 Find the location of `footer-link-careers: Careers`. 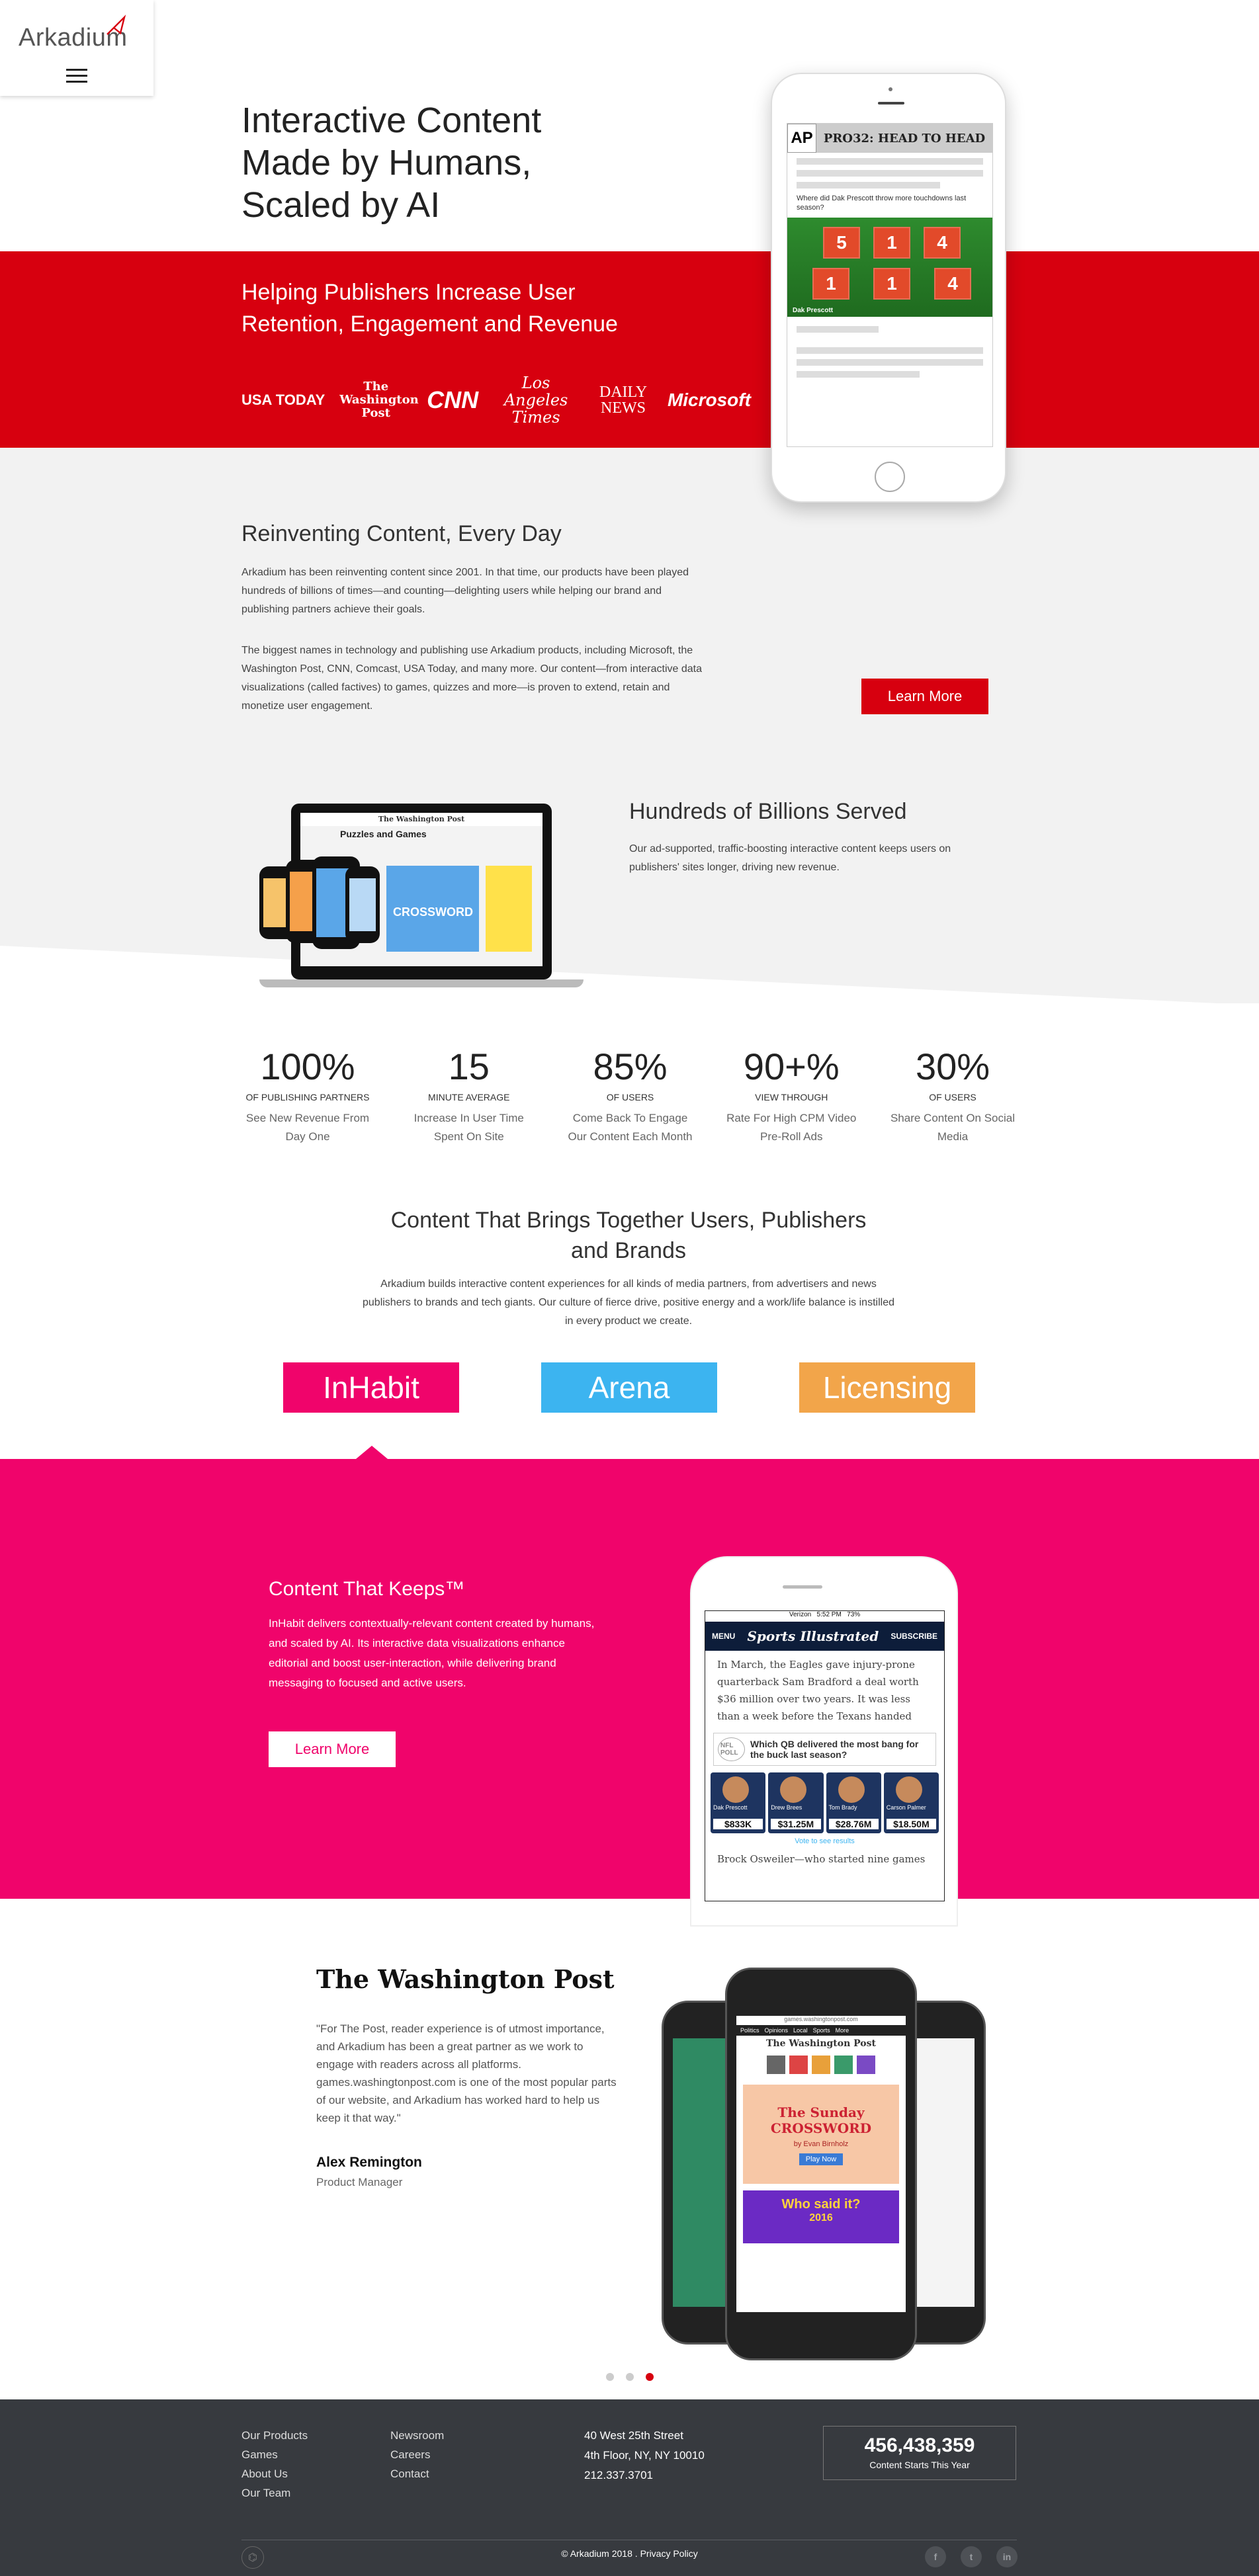

footer-link-careers: Careers is located at coordinates (417, 2454).